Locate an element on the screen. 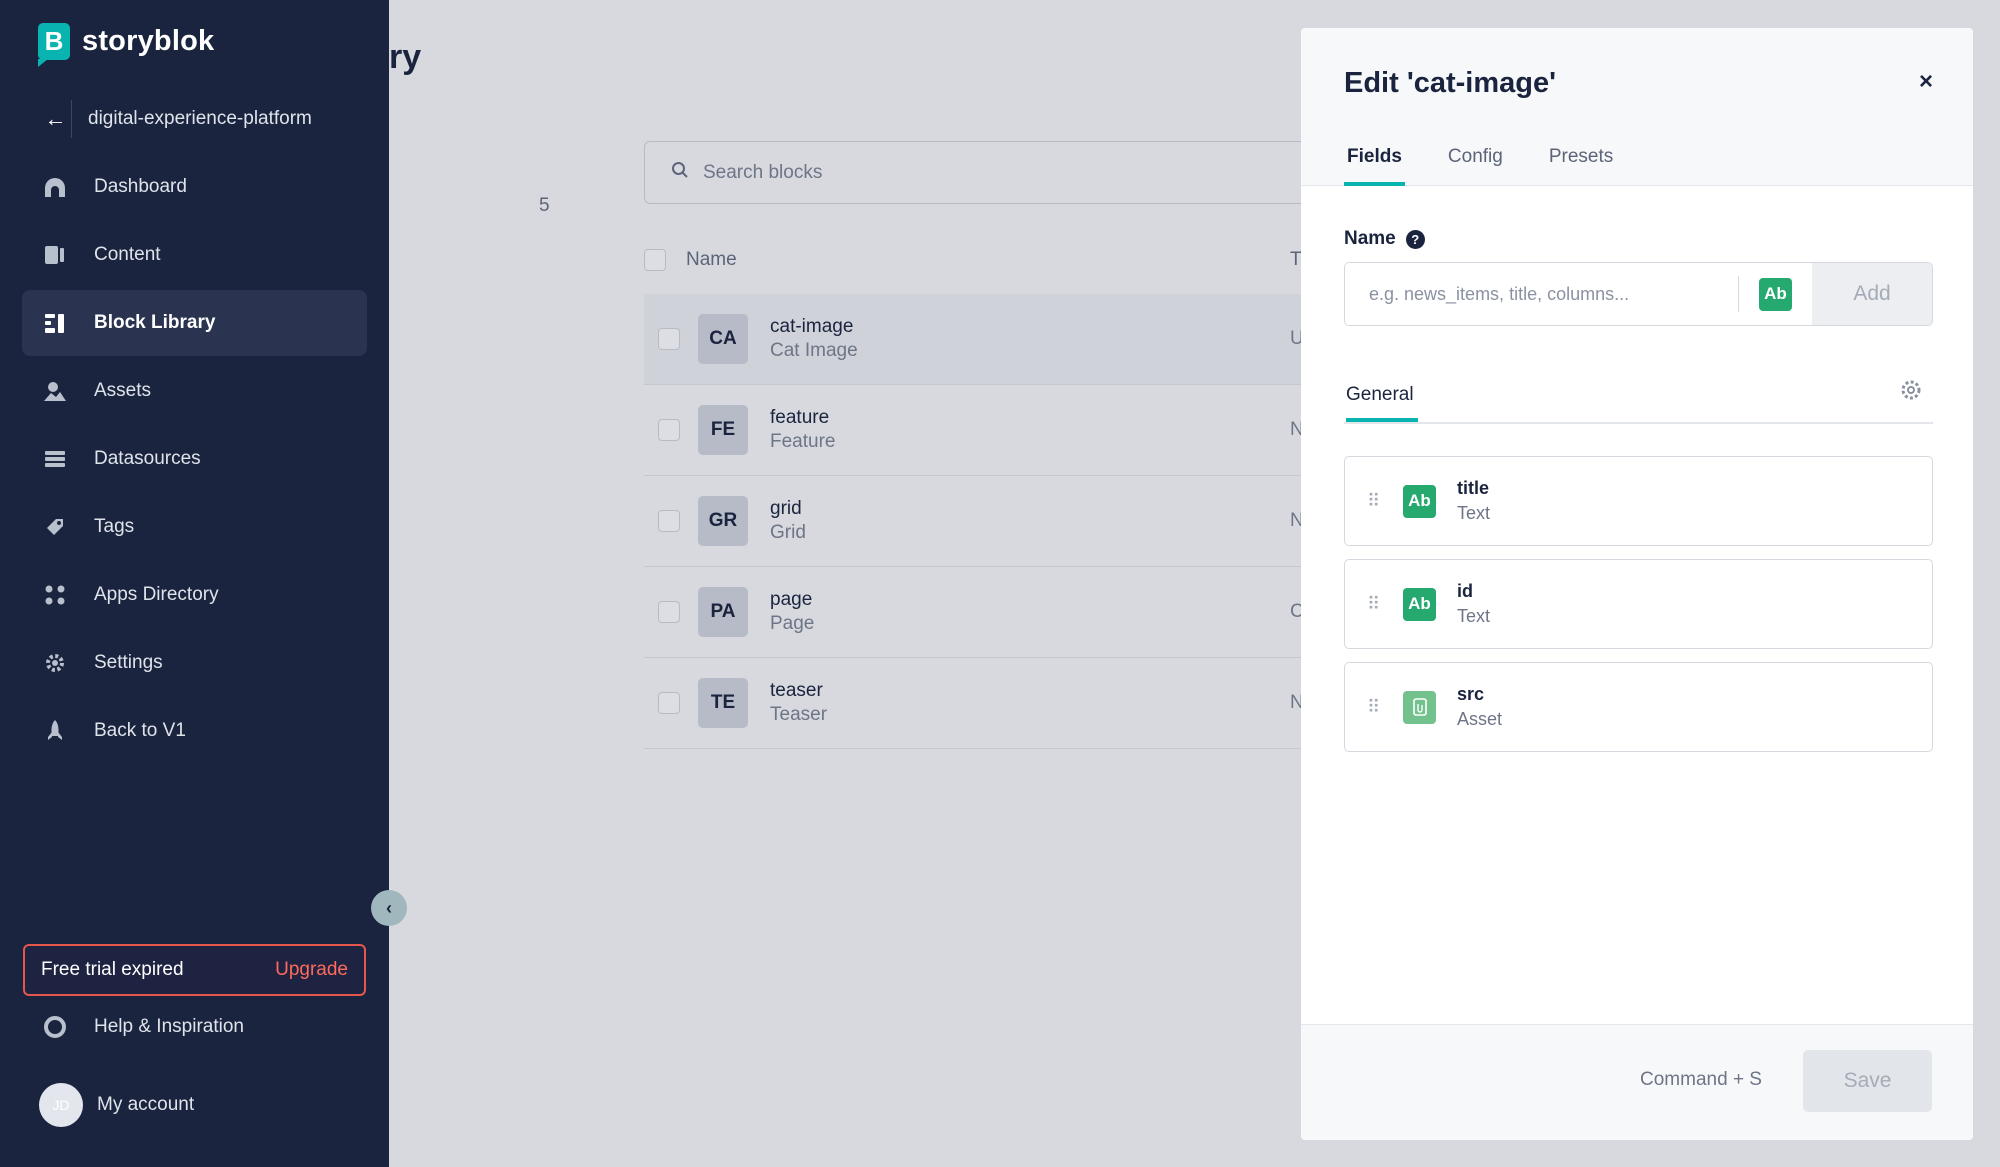 This screenshot has width=2000, height=1167. sidebar-item-dashboard: Dashboard is located at coordinates (194, 187).